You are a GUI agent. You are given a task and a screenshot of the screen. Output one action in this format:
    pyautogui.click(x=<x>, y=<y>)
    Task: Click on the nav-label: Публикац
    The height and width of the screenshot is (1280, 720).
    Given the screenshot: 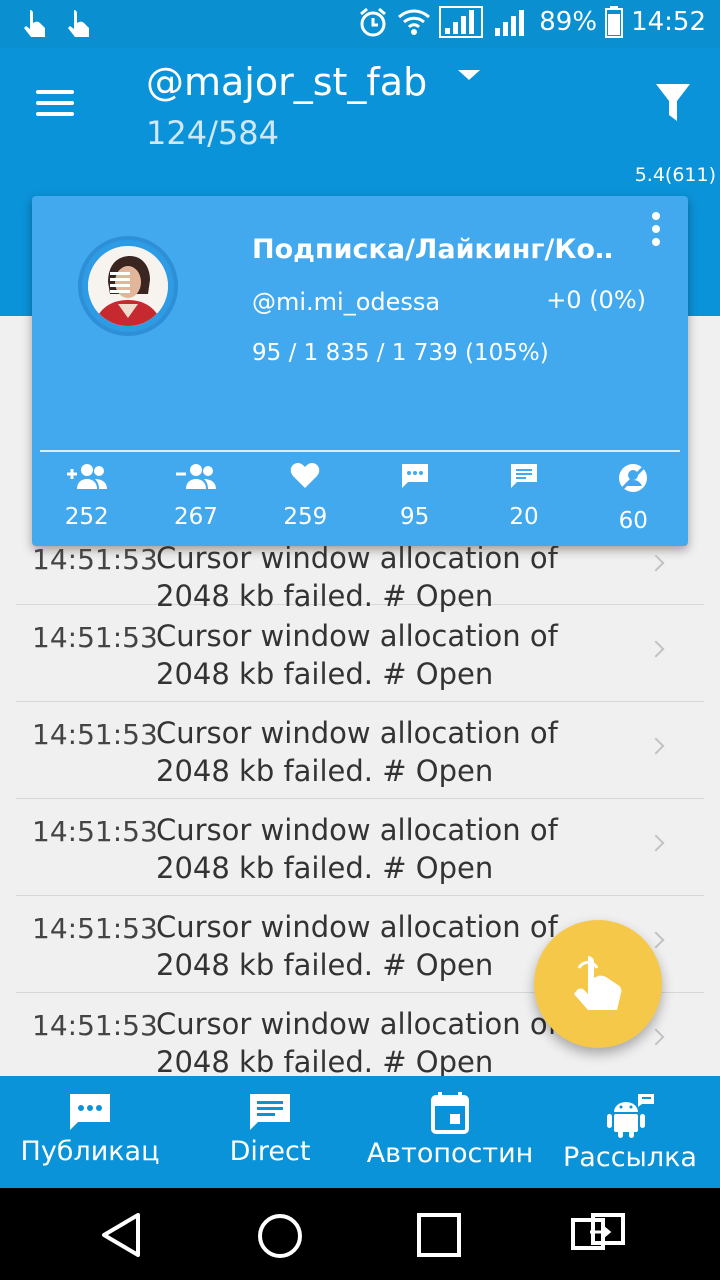 What is the action you would take?
    pyautogui.click(x=90, y=1151)
    